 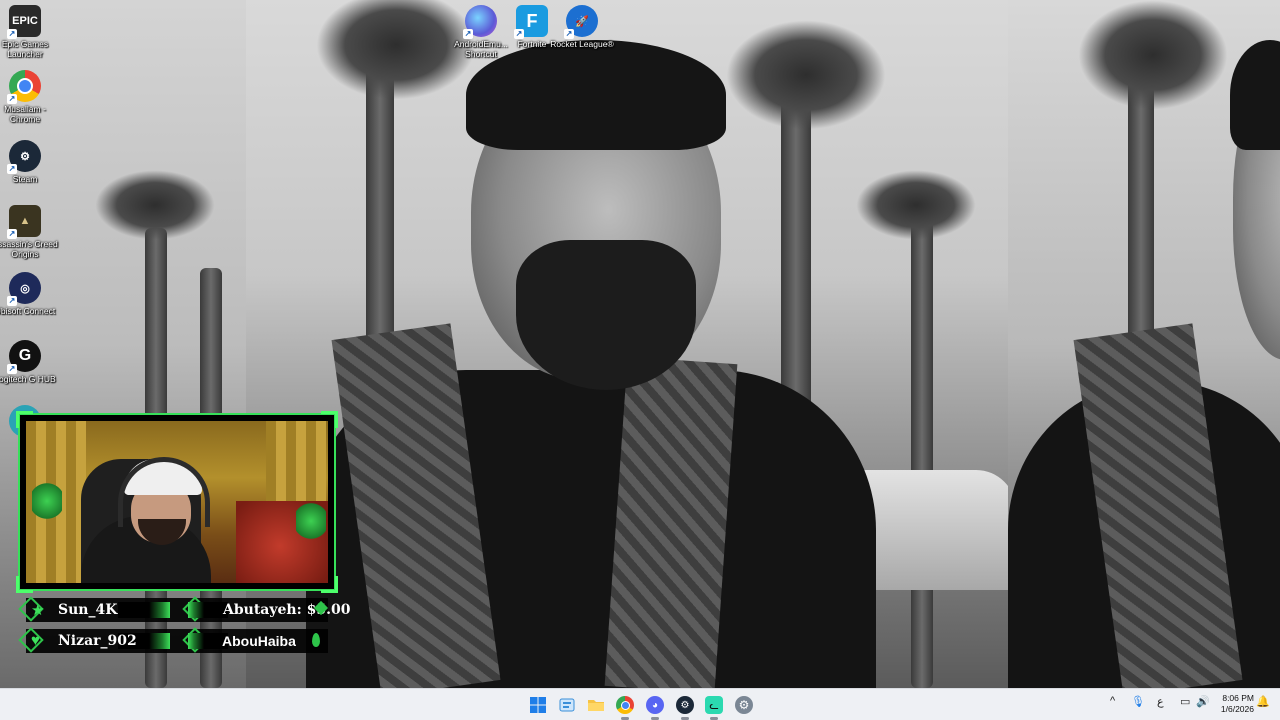 I want to click on desktop-icon-epic-games-launcher: EPIC ↗ Epic Games Launcher, so click(x=30, y=32).